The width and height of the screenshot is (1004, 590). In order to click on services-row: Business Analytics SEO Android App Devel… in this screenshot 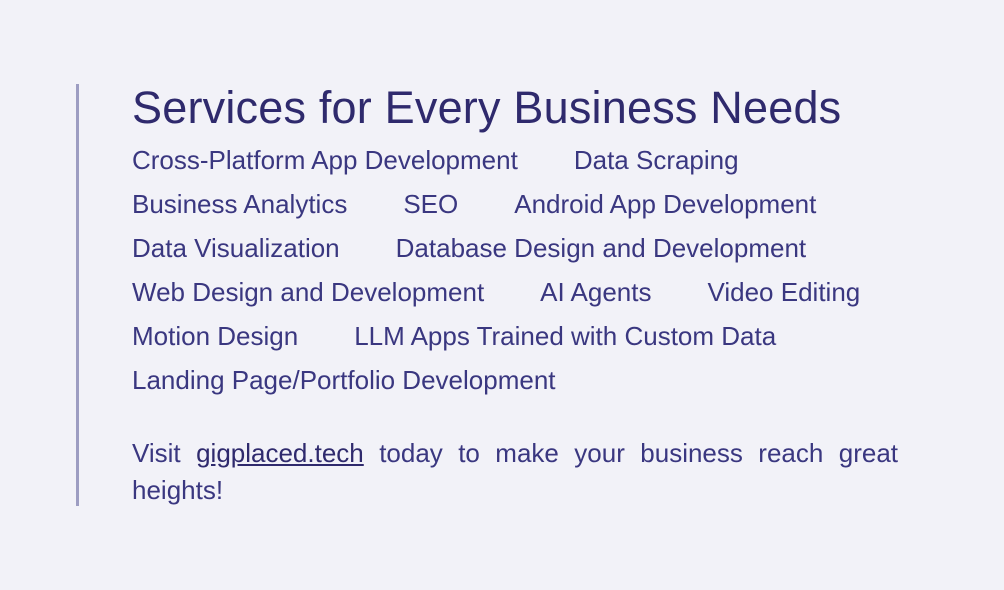, I will do `click(516, 211)`.